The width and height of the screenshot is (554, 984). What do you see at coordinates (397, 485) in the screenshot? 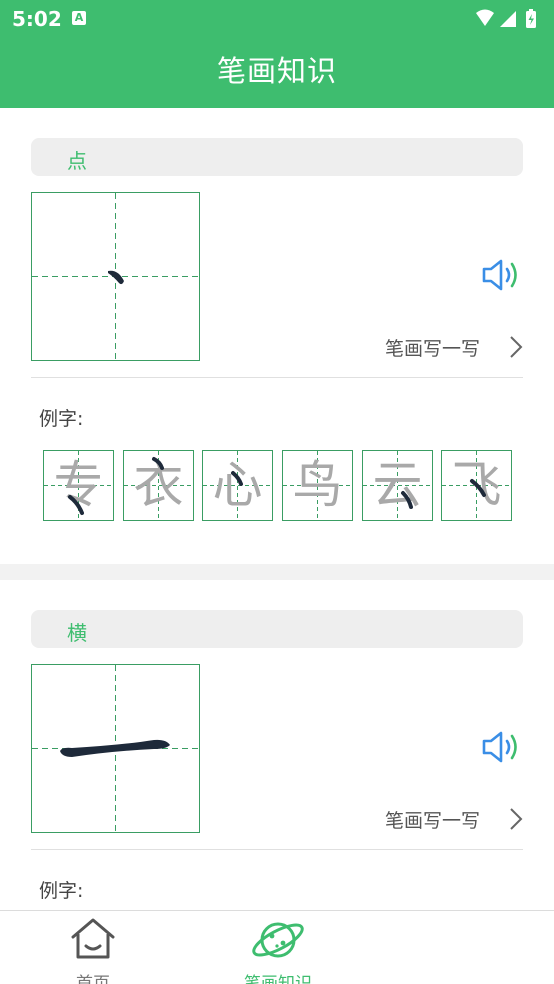
I see `example-char-cell: 云` at bounding box center [397, 485].